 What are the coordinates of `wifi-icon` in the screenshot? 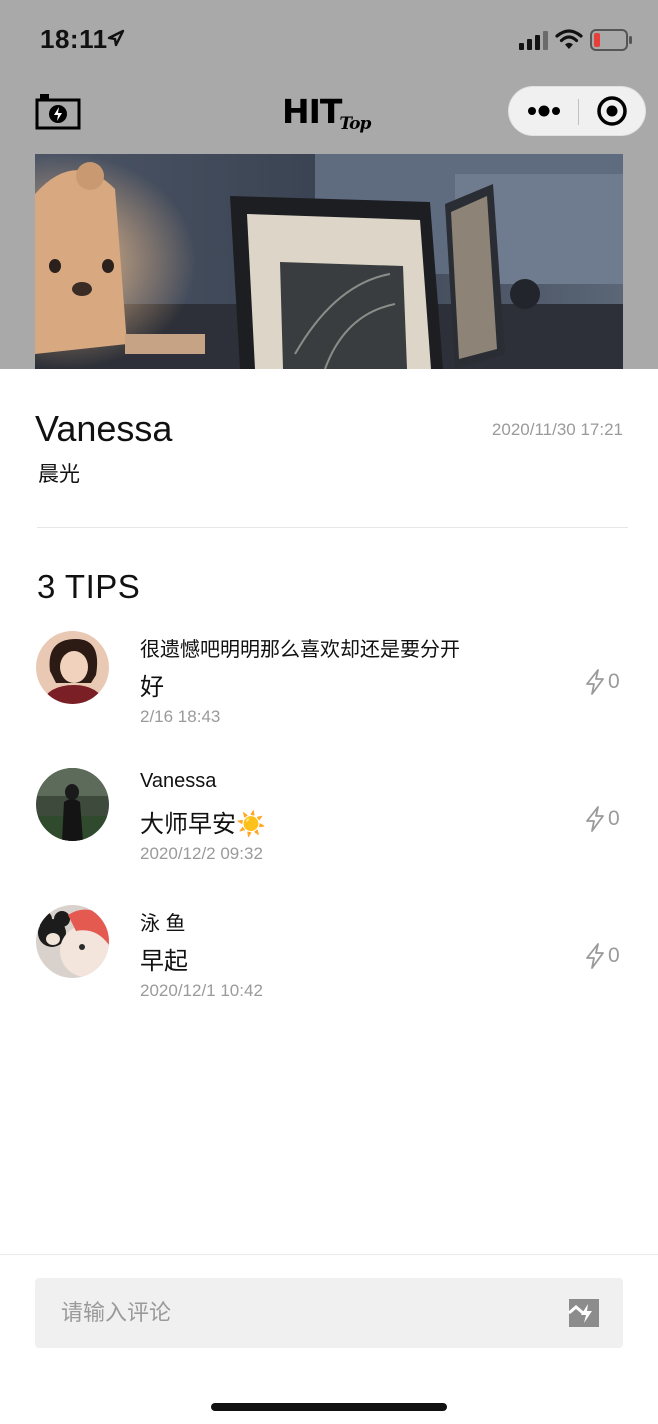 It's located at (569, 39).